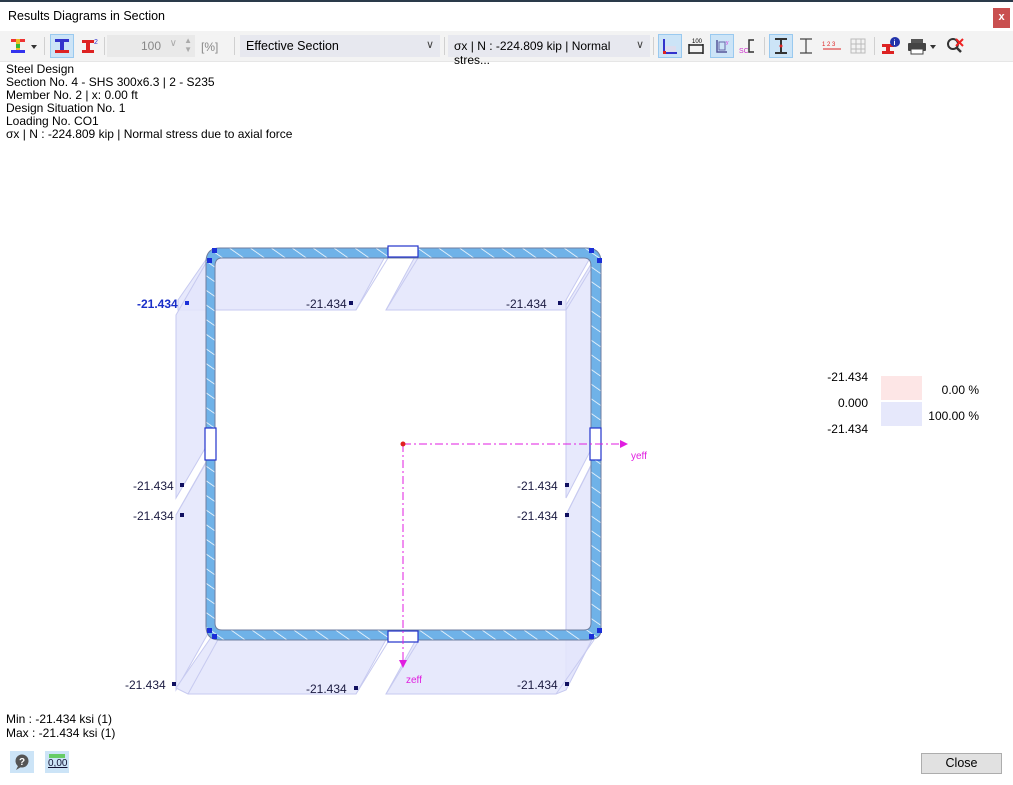 This screenshot has height=785, width=1013. Describe the element at coordinates (852, 403) in the screenshot. I see `legend-value: 0.000` at that location.